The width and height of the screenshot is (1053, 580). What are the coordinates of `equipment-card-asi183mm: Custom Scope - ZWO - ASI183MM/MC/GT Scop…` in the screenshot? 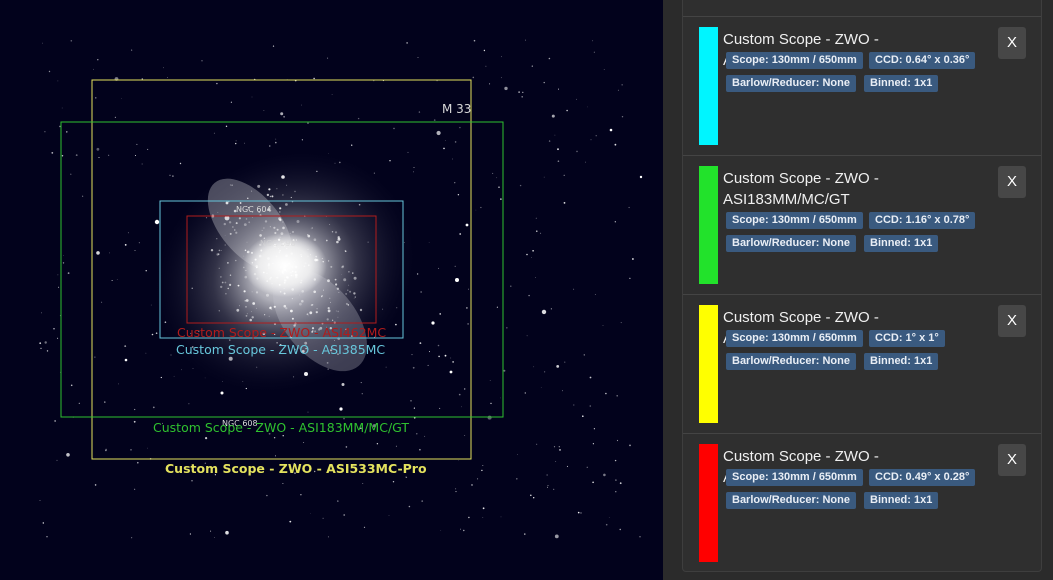 It's located at (862, 224).